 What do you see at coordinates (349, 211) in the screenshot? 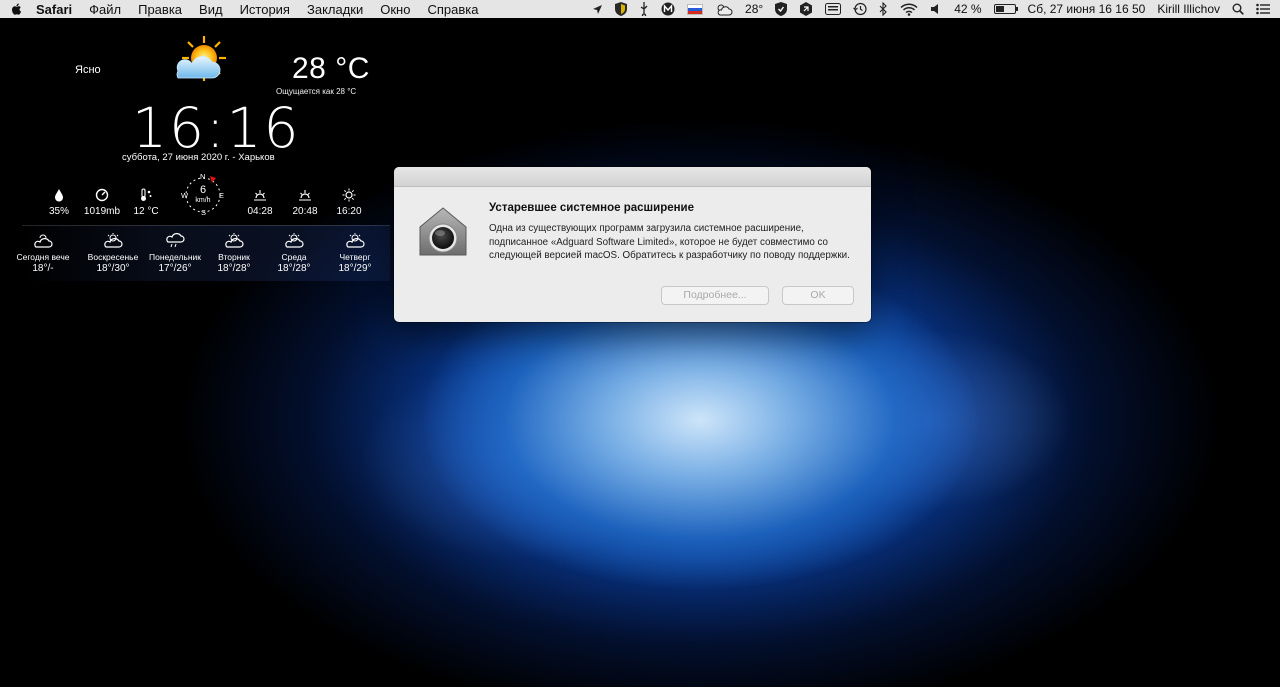
I see `daylight-value: 16:20` at bounding box center [349, 211].